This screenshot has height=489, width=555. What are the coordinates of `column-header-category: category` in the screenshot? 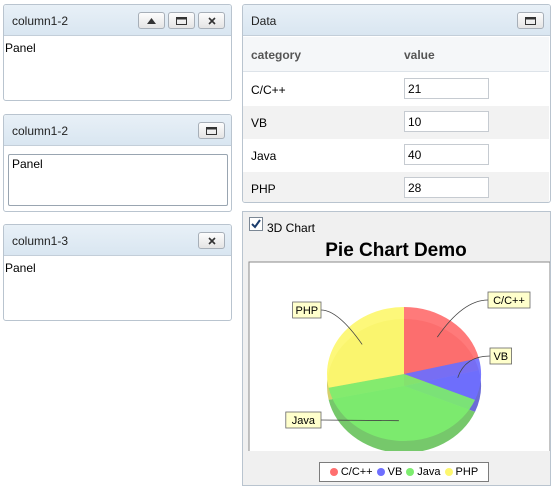 It's located at (276, 55).